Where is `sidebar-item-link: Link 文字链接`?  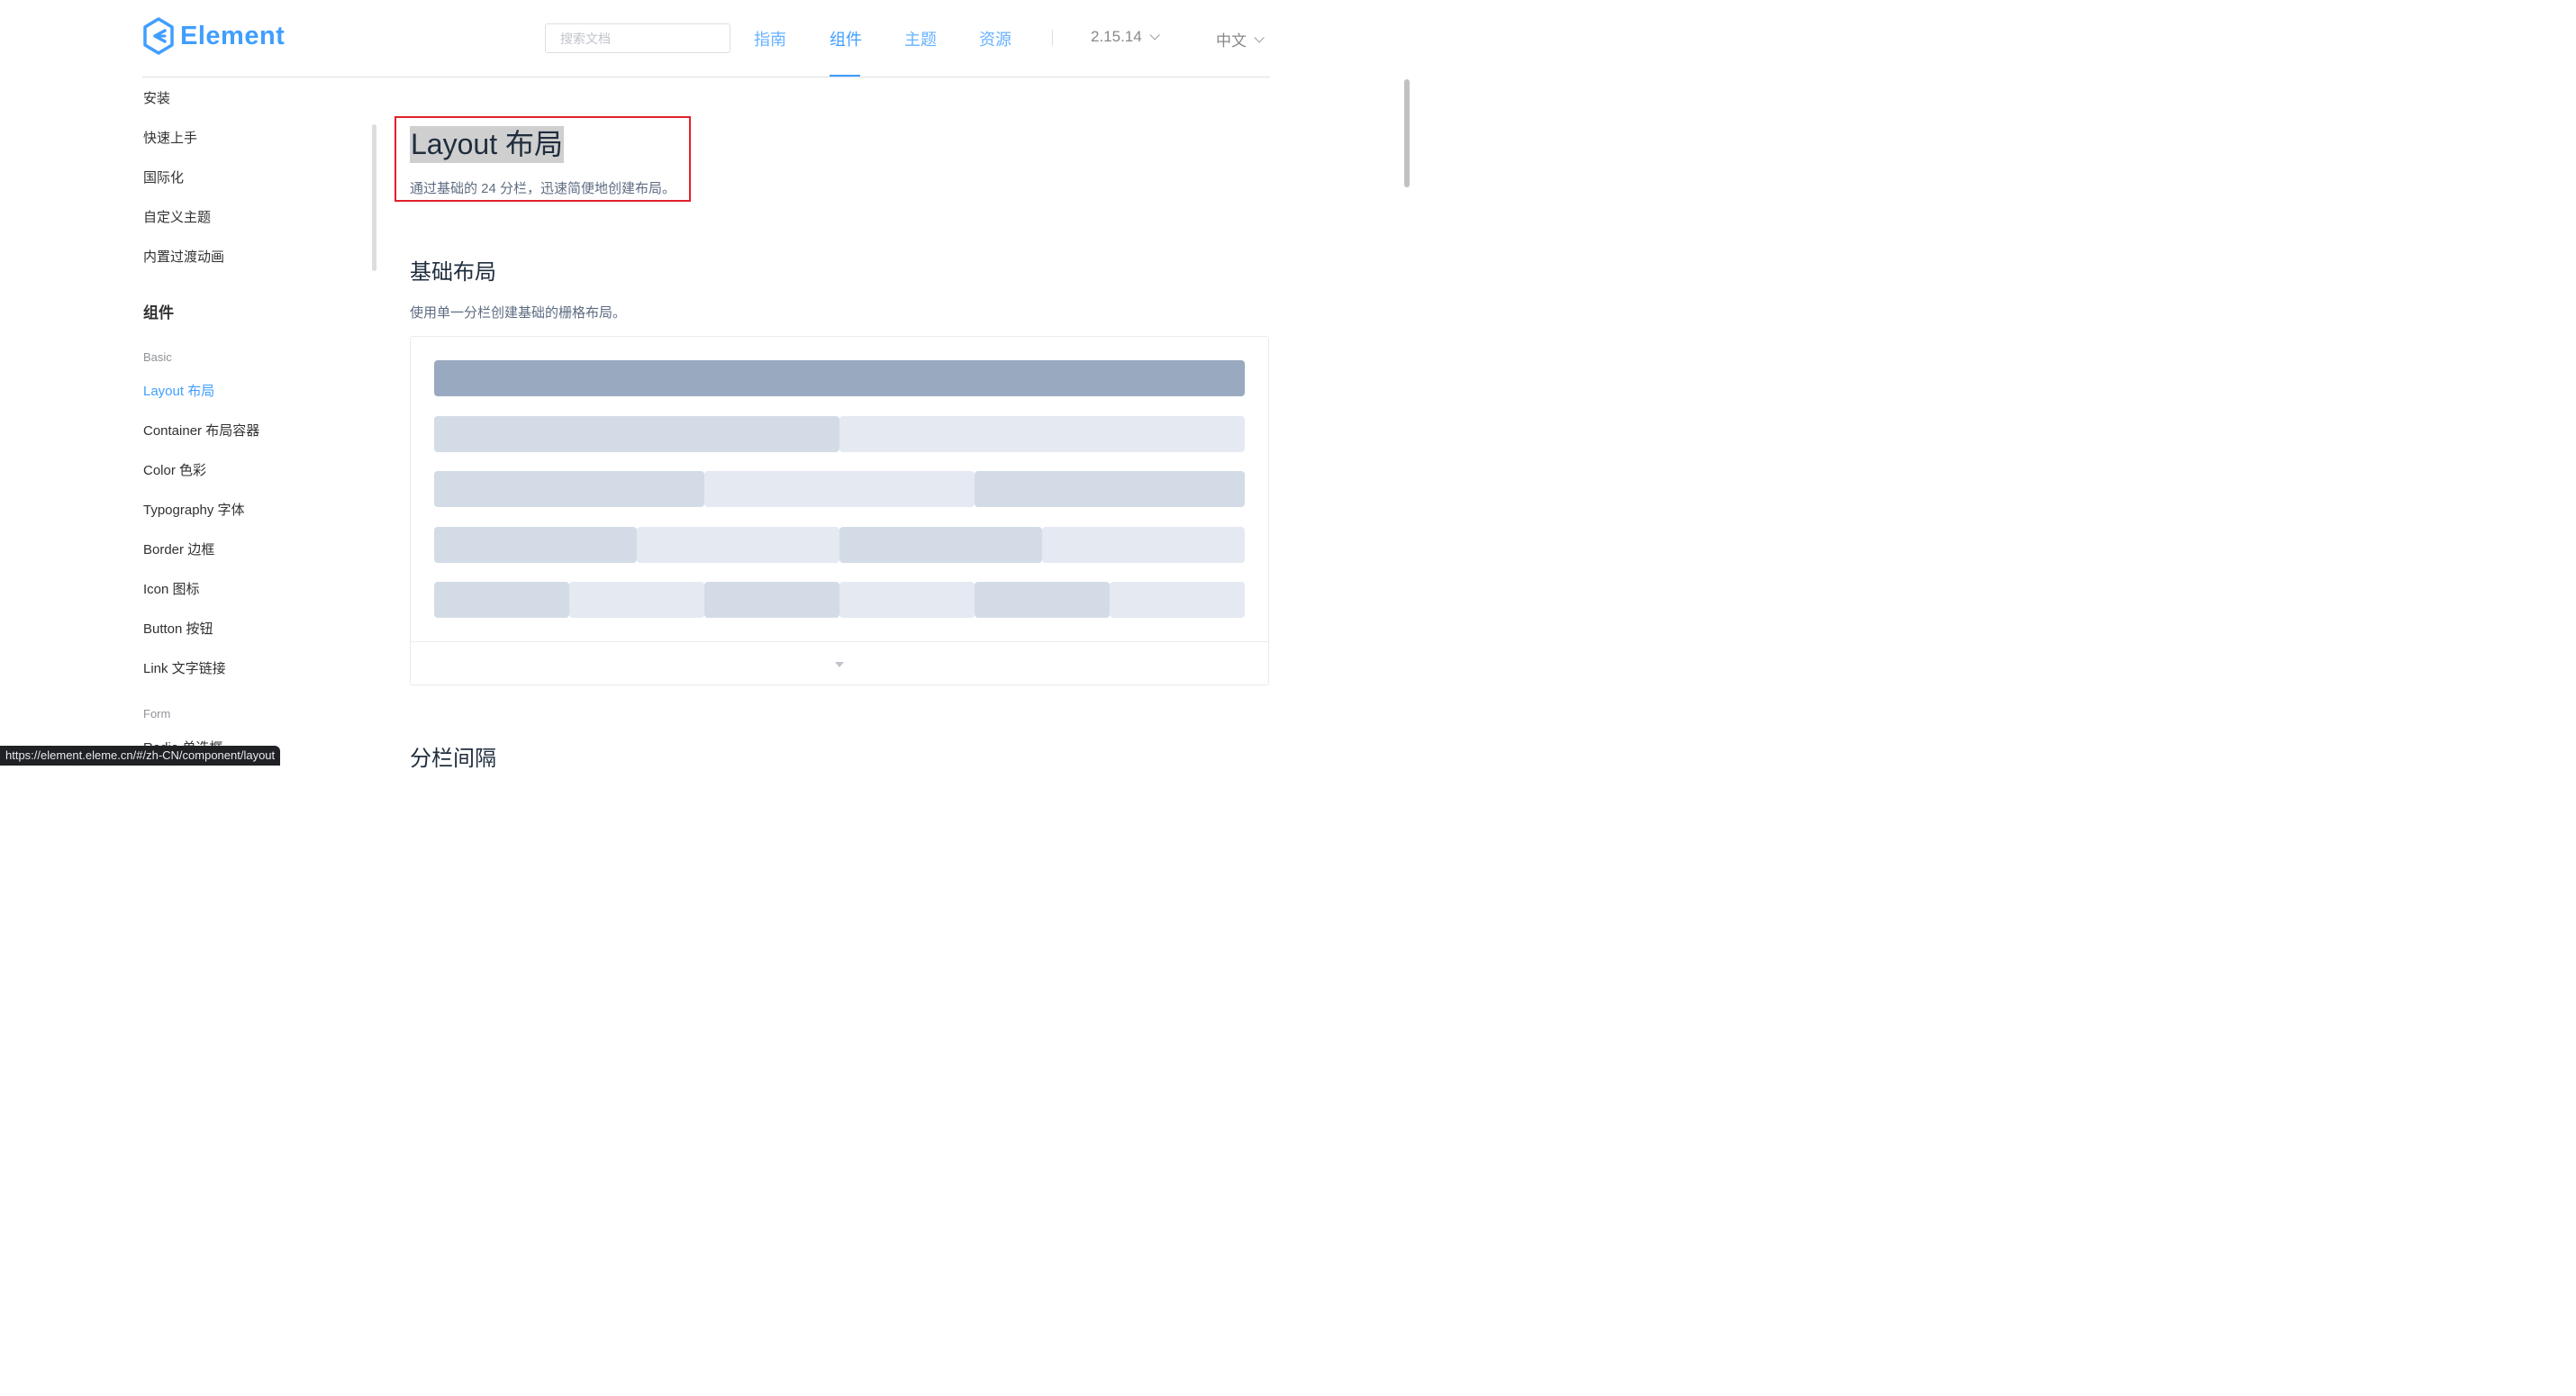 sidebar-item-link: Link 文字链接 is located at coordinates (184, 667).